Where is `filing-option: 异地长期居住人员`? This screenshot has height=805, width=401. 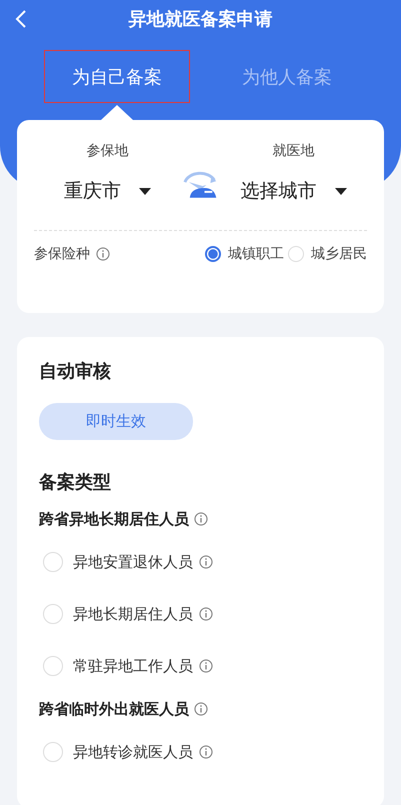 filing-option: 异地长期居住人员 is located at coordinates (118, 614).